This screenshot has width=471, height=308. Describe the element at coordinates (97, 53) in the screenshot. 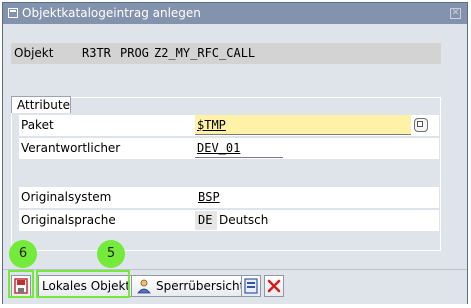

I see `pgmid-field: R3TR` at that location.